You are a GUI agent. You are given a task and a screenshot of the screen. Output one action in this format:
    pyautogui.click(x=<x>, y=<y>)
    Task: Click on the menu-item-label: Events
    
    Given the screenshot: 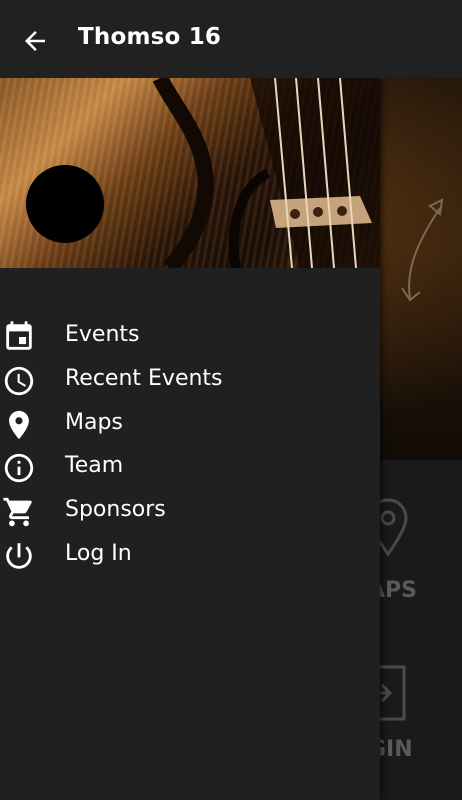 What is the action you would take?
    pyautogui.click(x=102, y=334)
    